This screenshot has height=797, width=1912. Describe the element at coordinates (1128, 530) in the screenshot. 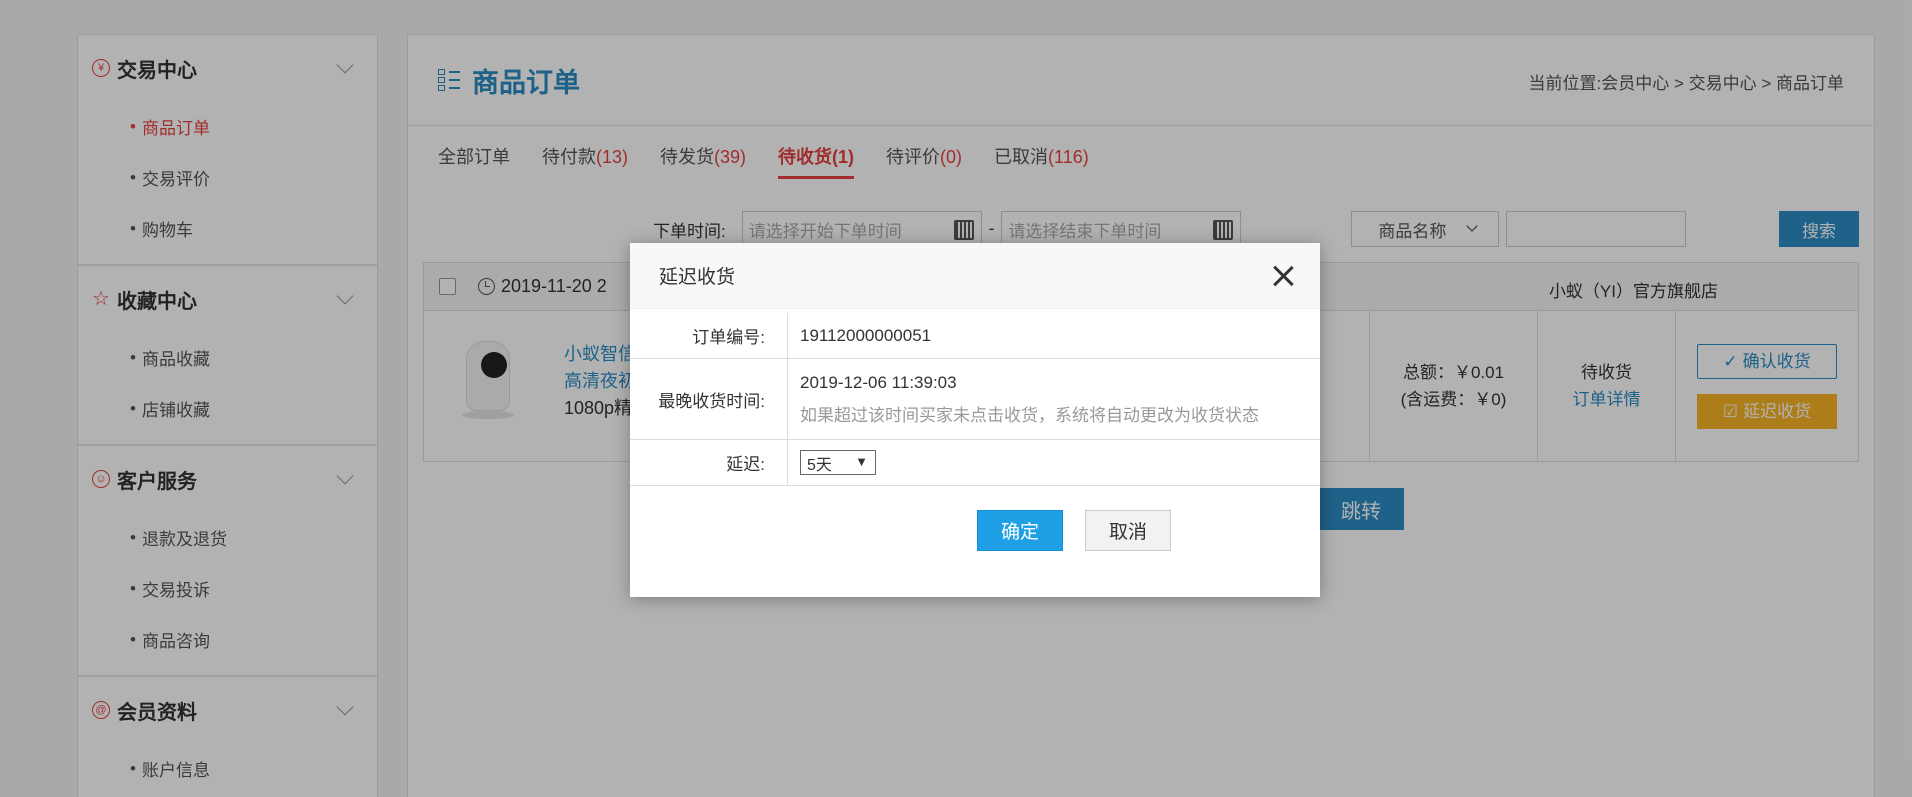

I see `cancel-button: 取消` at that location.